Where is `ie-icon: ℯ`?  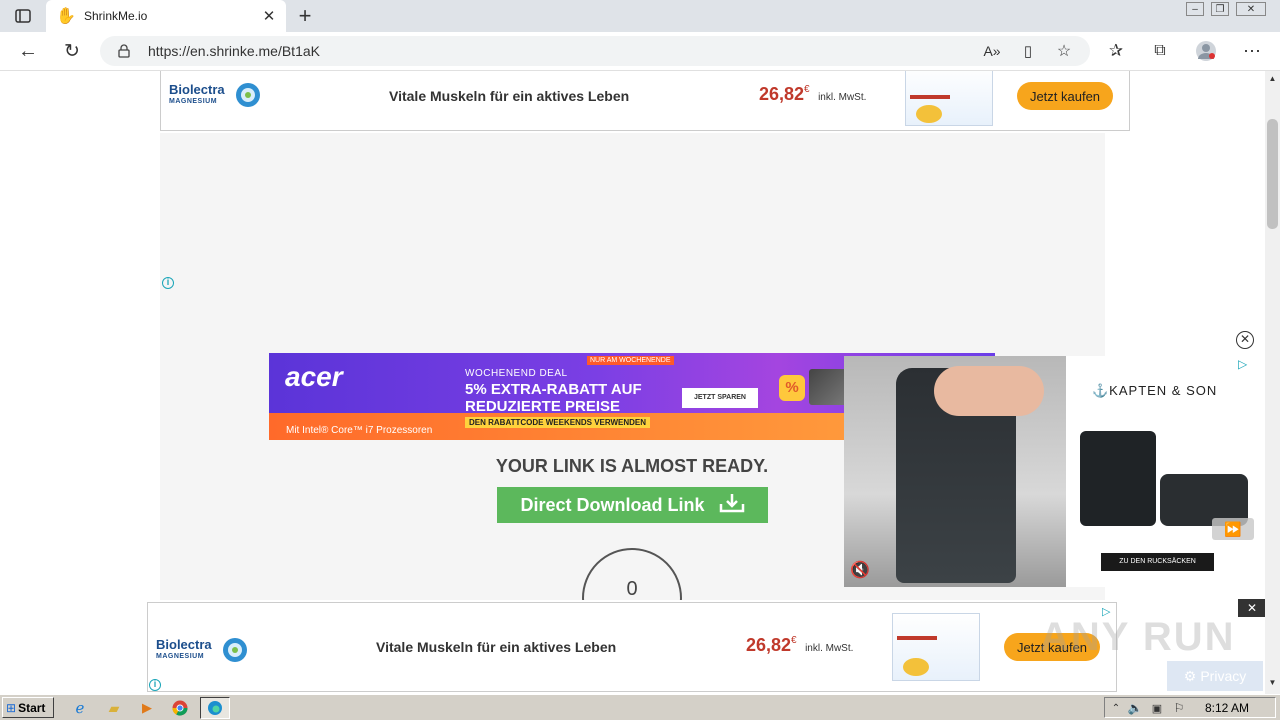 ie-icon: ℯ is located at coordinates (80, 708).